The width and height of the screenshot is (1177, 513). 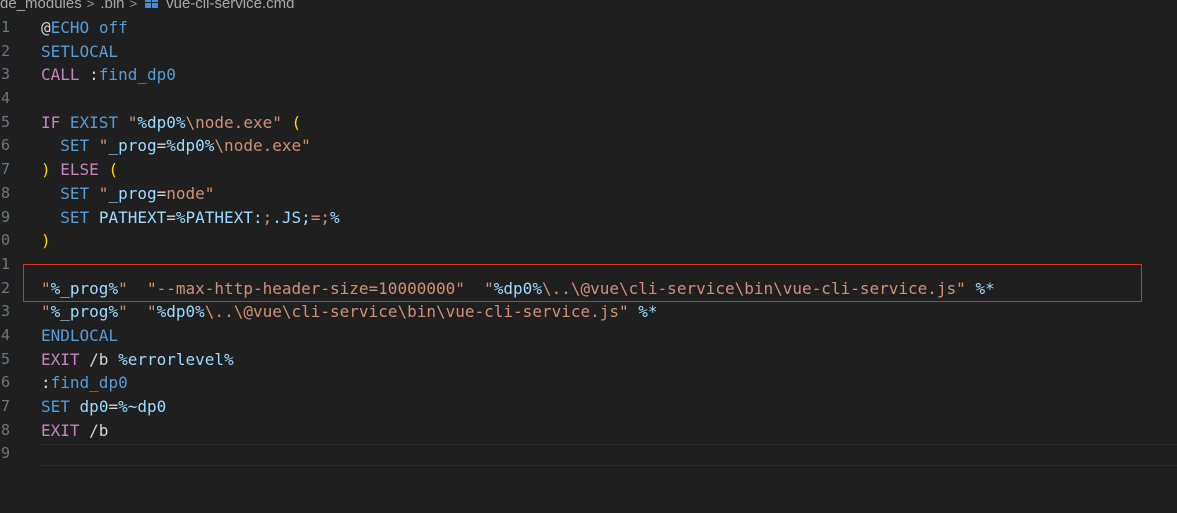 I want to click on code-token: SETLOCAL, so click(x=80, y=51).